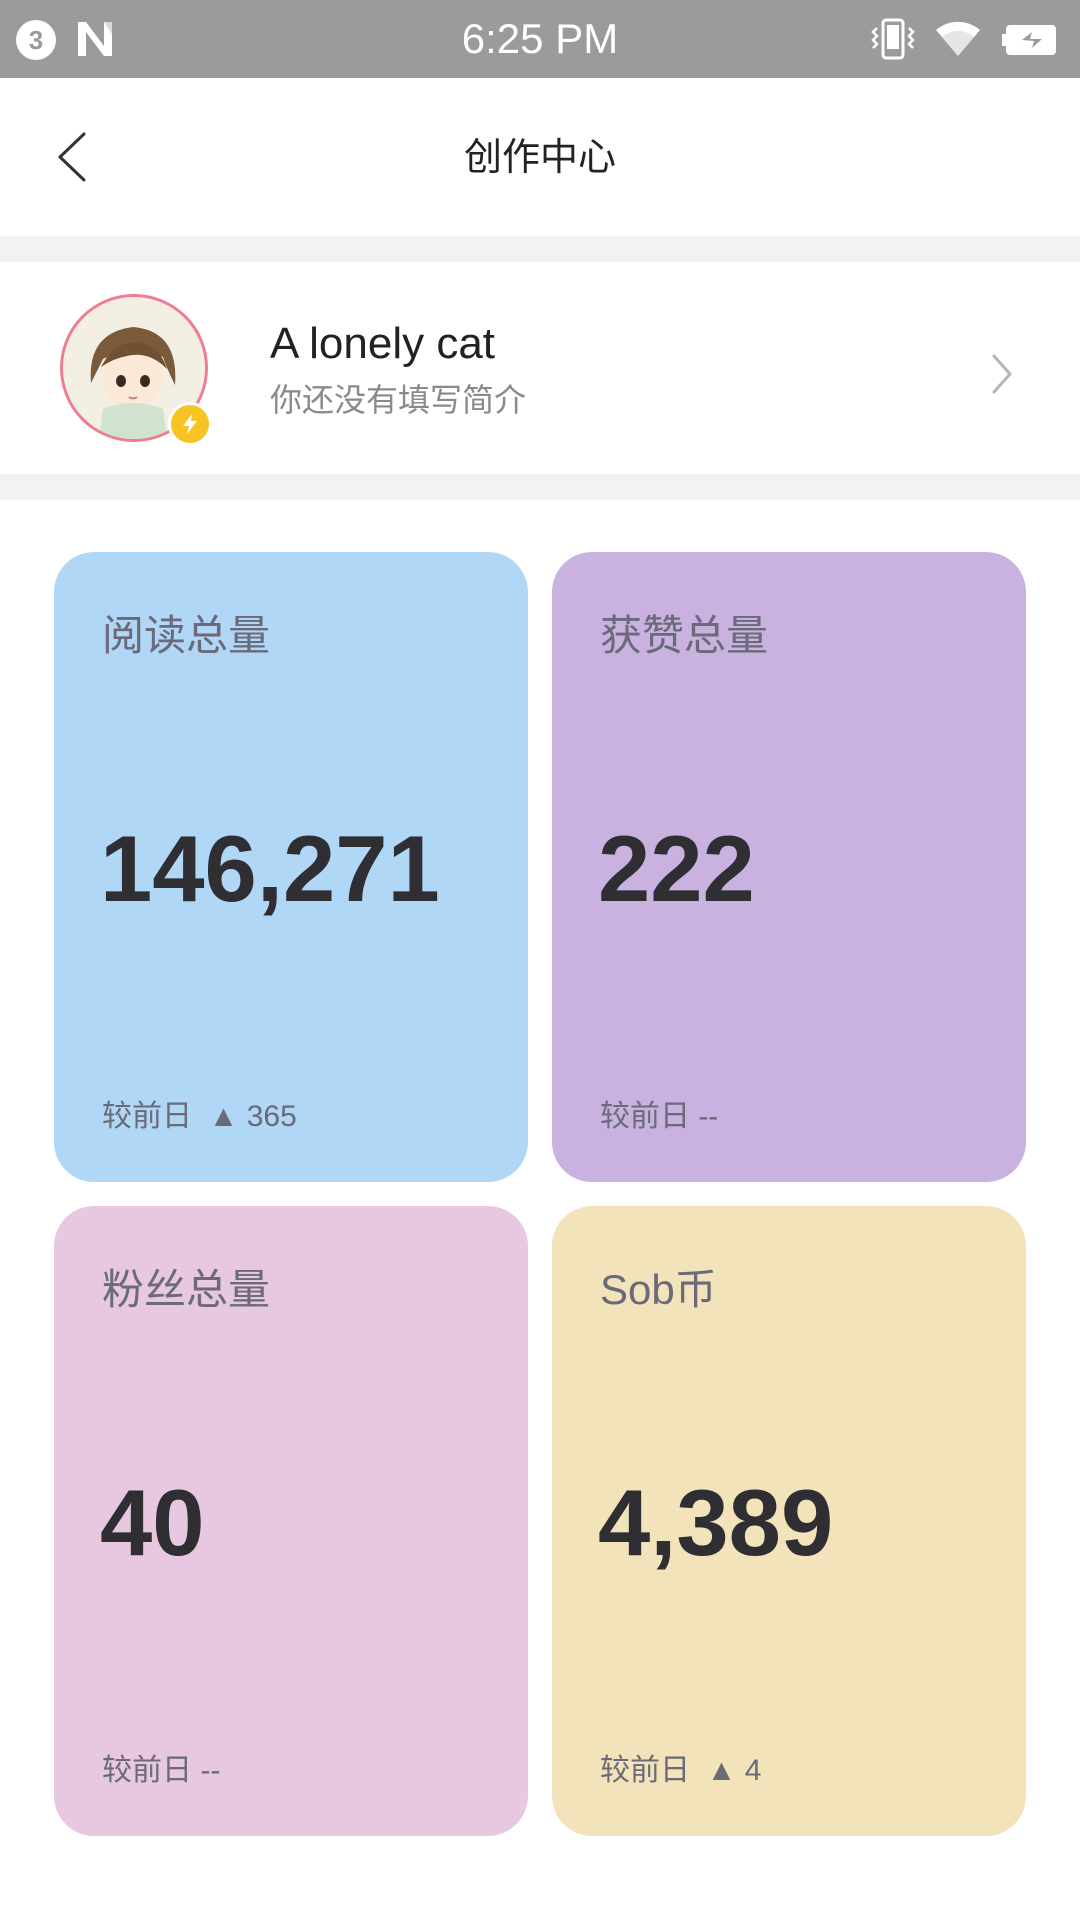  I want to click on stat-title: 获赞总量, so click(684, 635).